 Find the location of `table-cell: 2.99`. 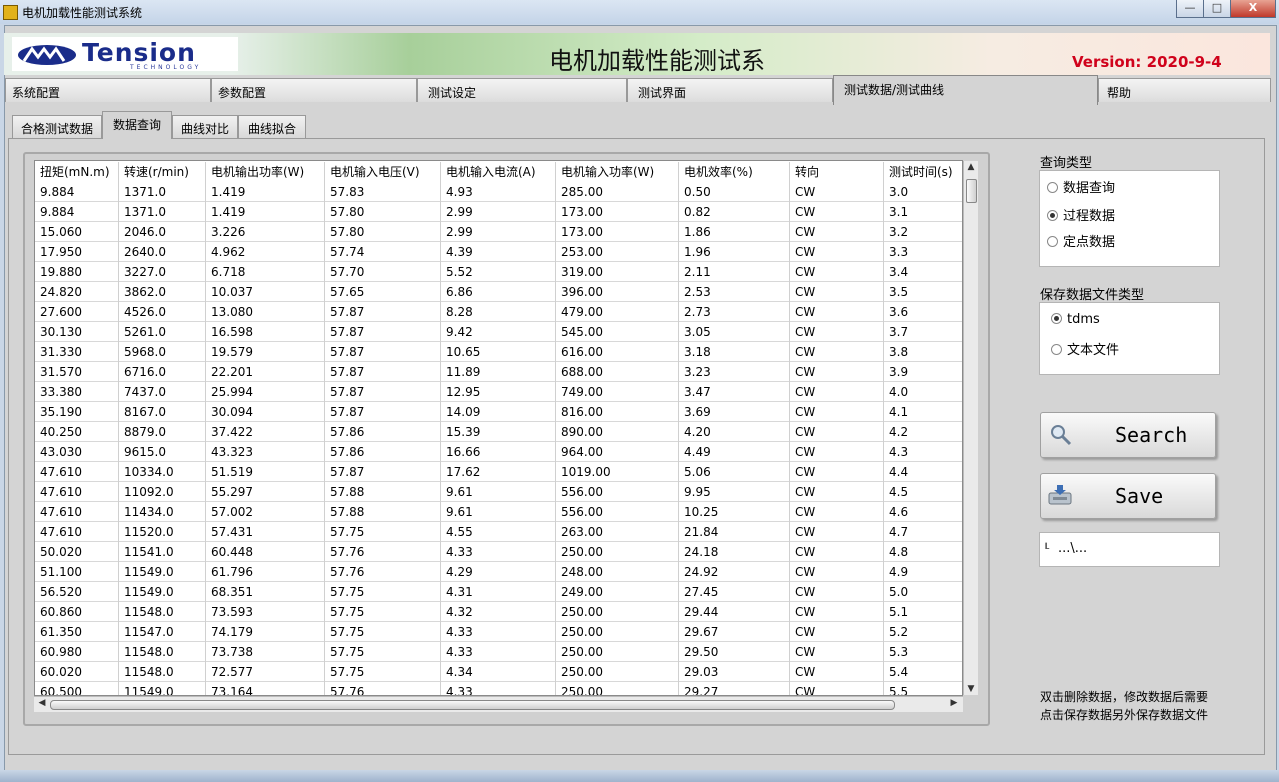

table-cell: 2.99 is located at coordinates (498, 212).